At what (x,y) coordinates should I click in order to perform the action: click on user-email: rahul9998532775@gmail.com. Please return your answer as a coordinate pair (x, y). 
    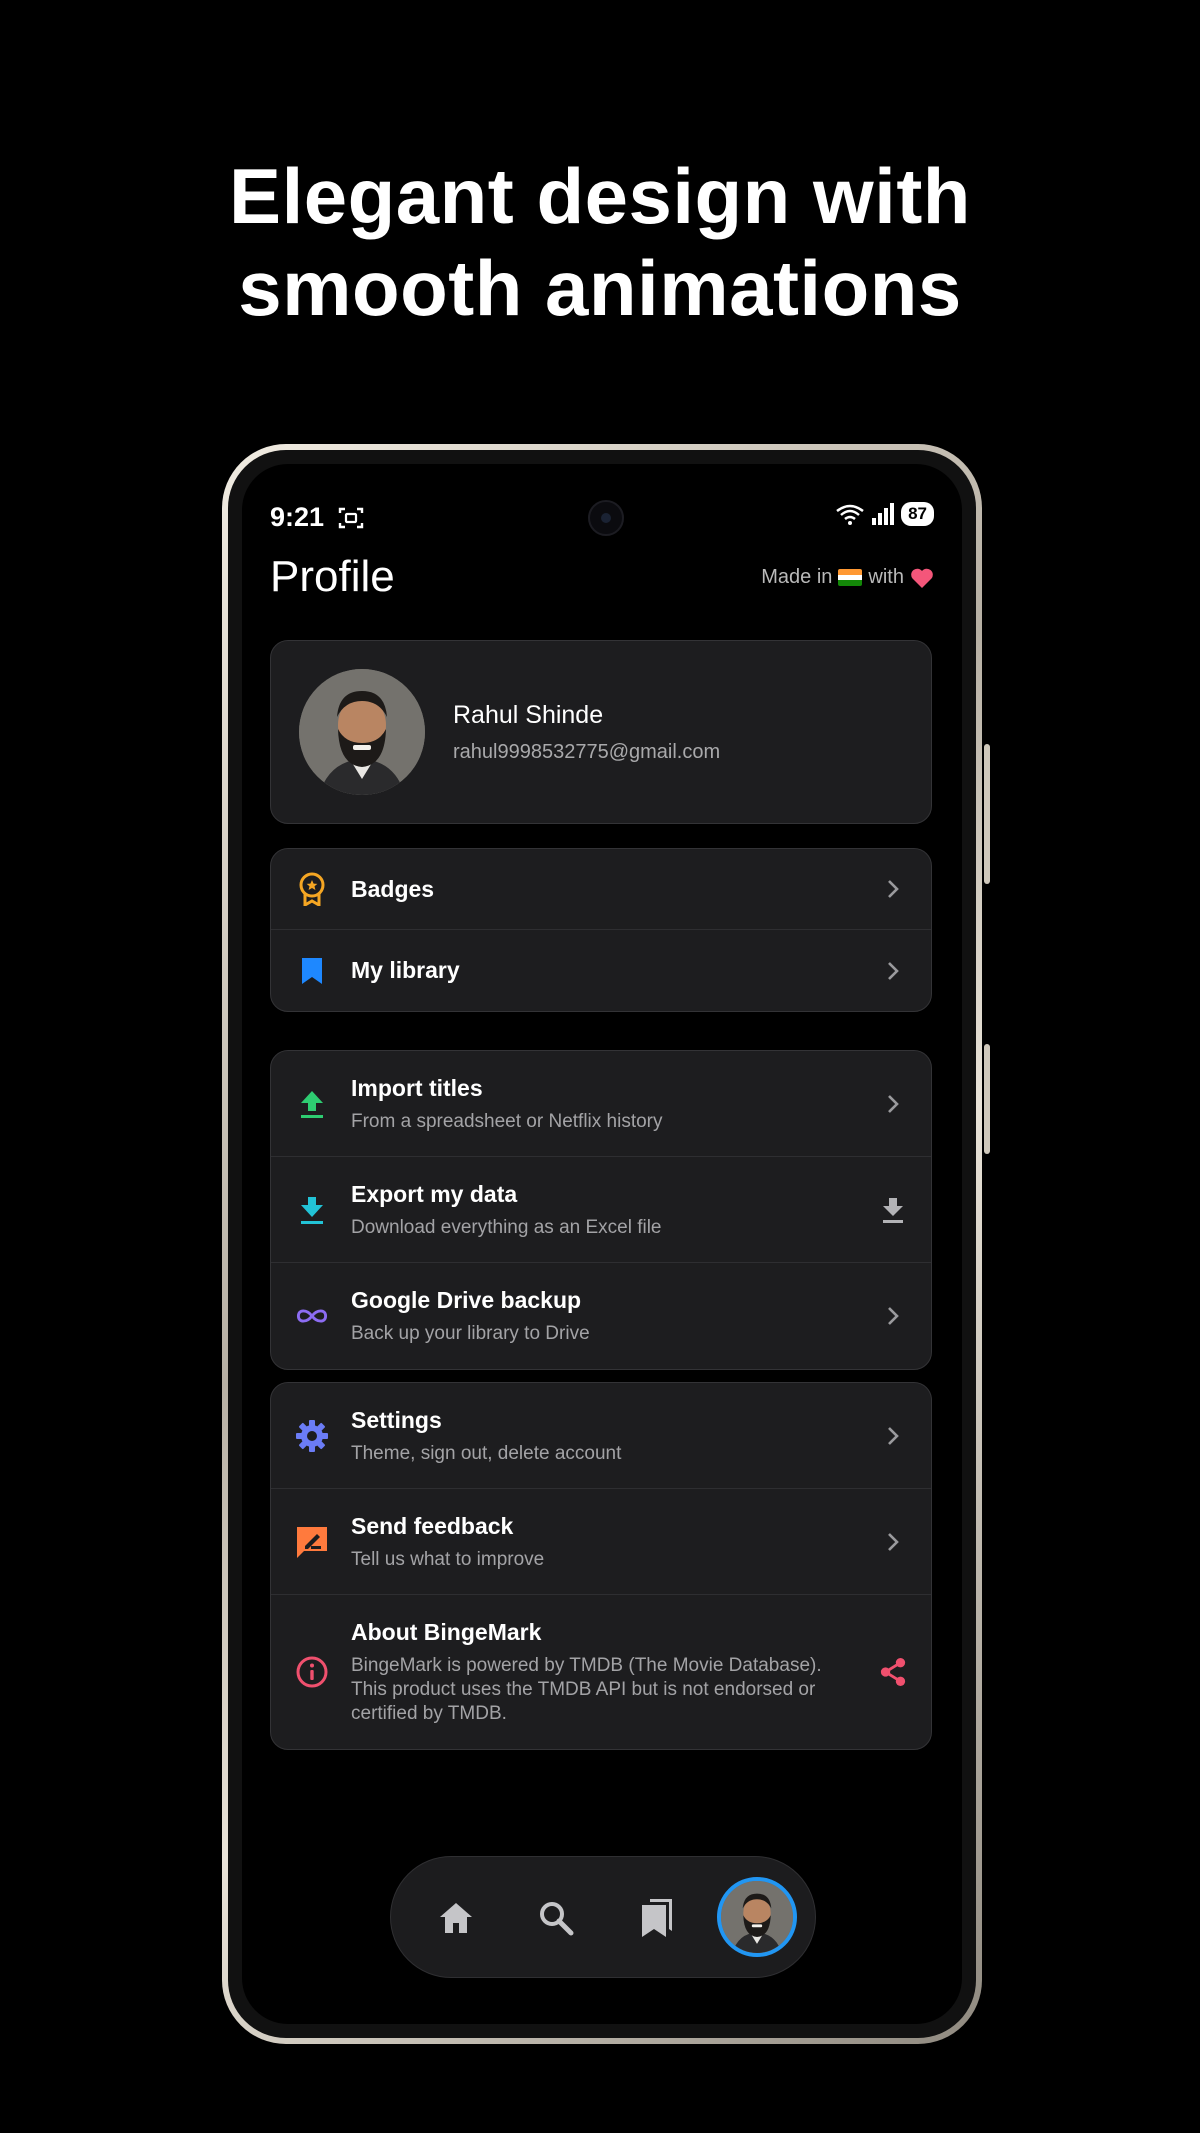
    Looking at the image, I should click on (587, 752).